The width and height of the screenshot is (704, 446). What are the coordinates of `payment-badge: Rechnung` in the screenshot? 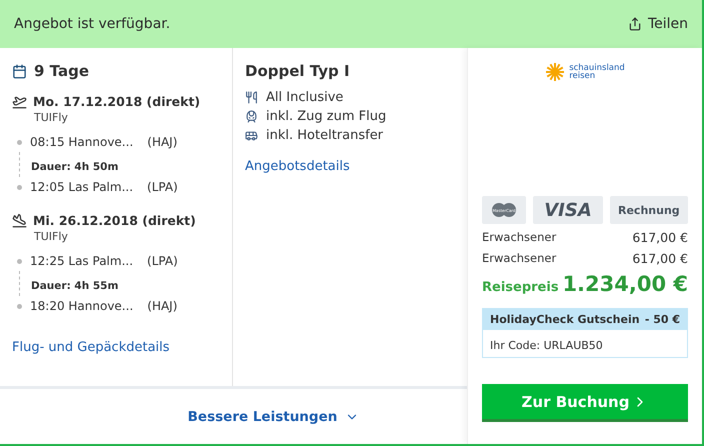 It's located at (649, 210).